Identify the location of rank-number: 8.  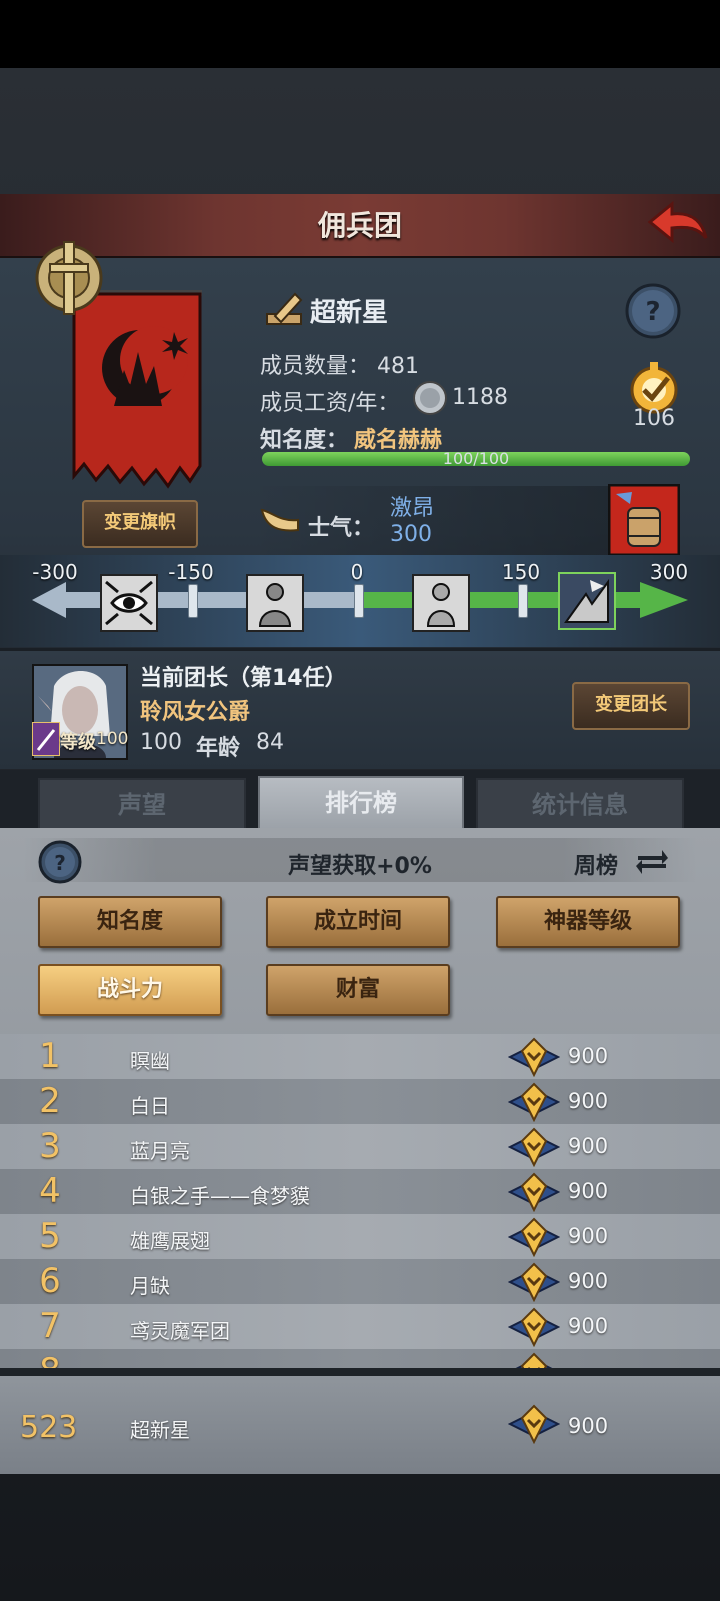
(50, 1359).